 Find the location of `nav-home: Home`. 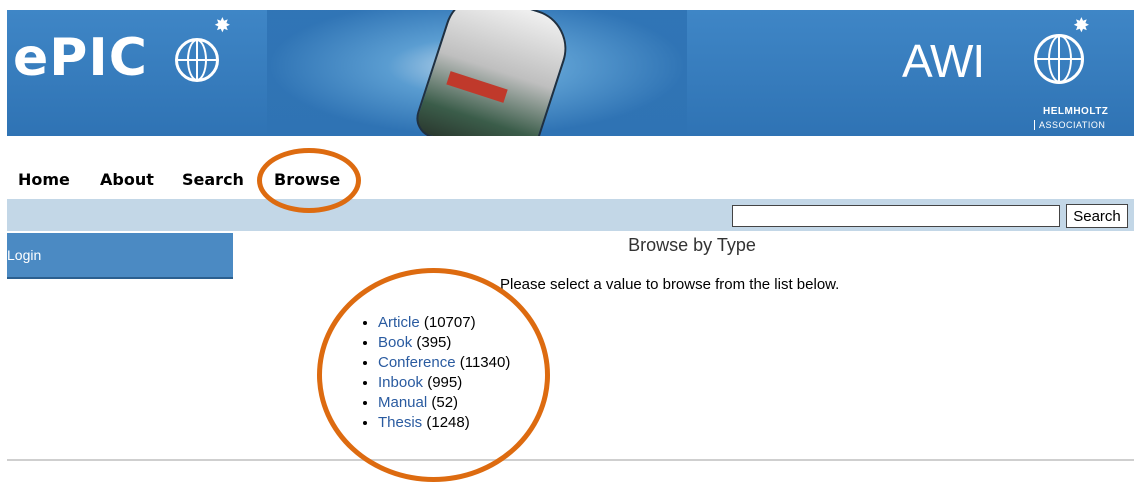

nav-home: Home is located at coordinates (44, 179).